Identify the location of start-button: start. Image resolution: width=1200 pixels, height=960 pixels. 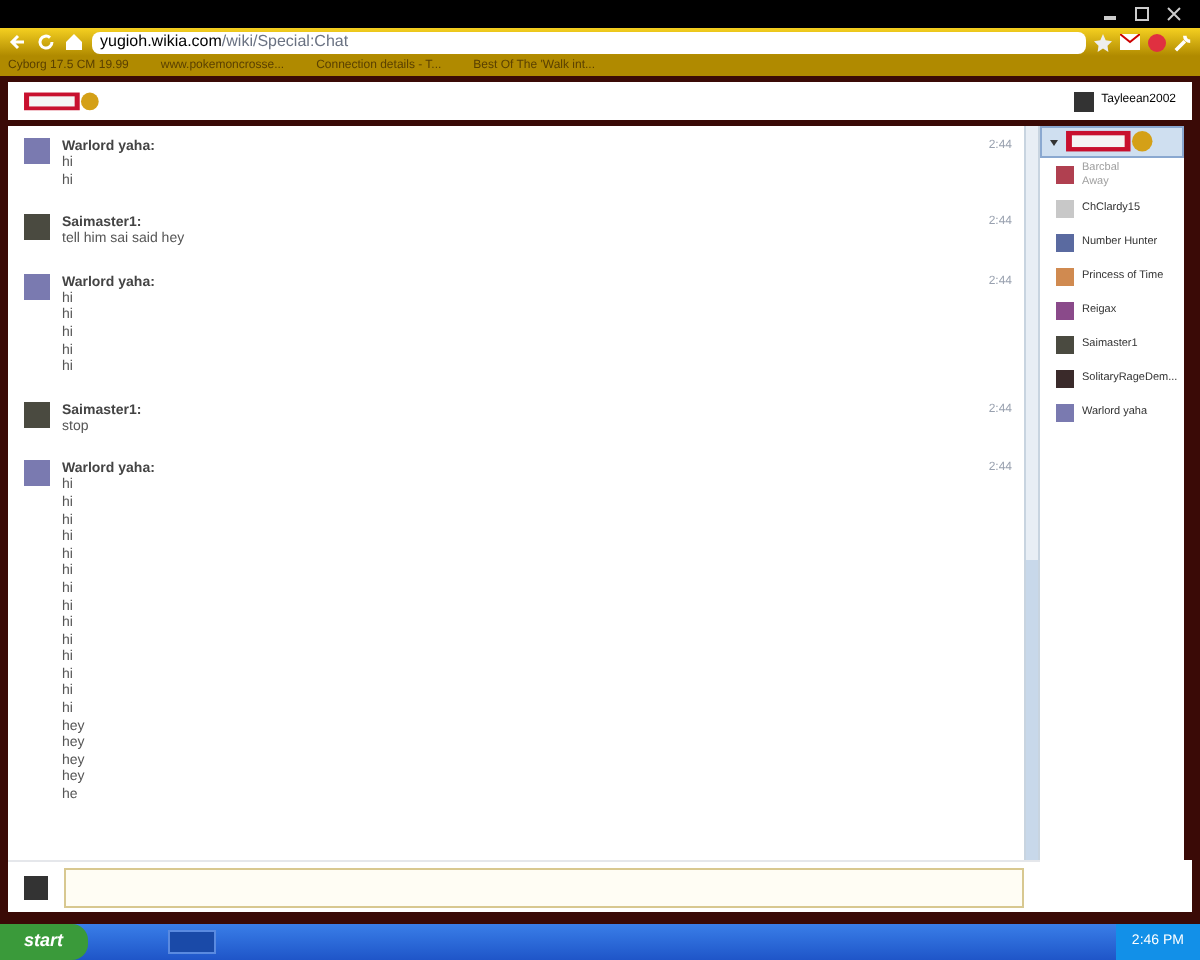
(44, 942).